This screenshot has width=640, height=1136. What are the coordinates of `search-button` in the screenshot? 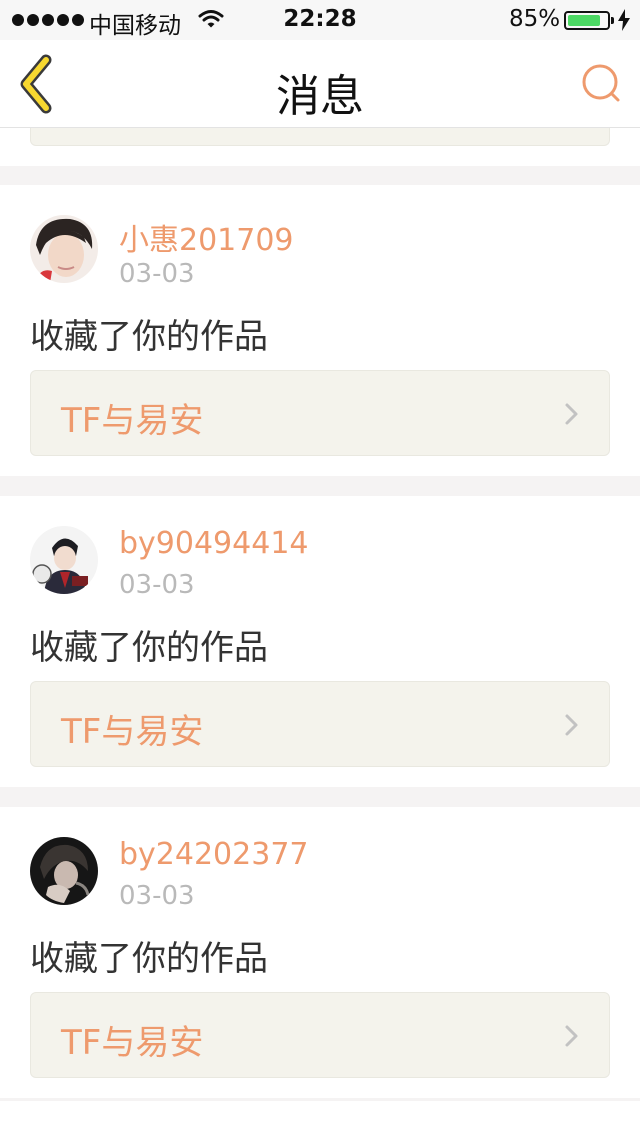 It's located at (602, 84).